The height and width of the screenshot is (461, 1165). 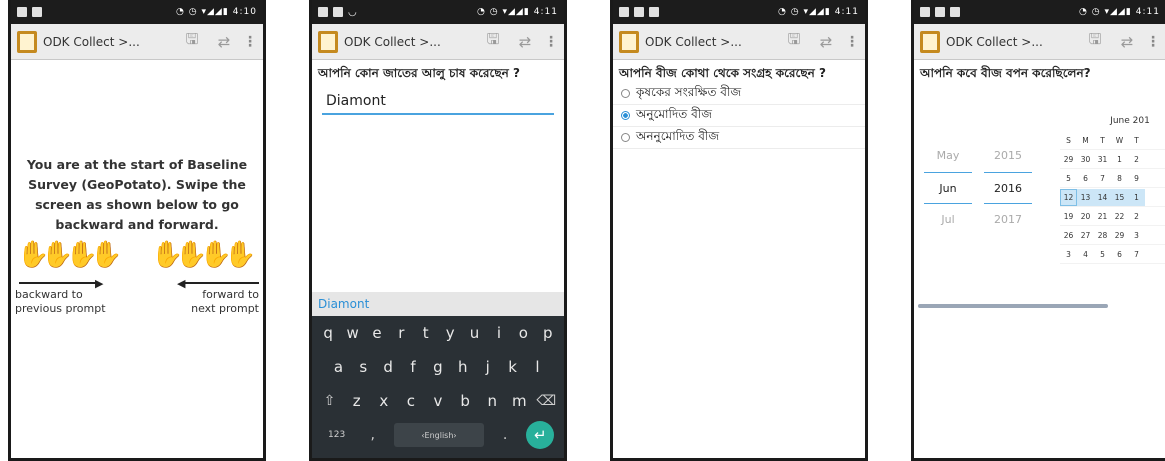 I want to click on calendar-day: 19, so click(x=1068, y=216).